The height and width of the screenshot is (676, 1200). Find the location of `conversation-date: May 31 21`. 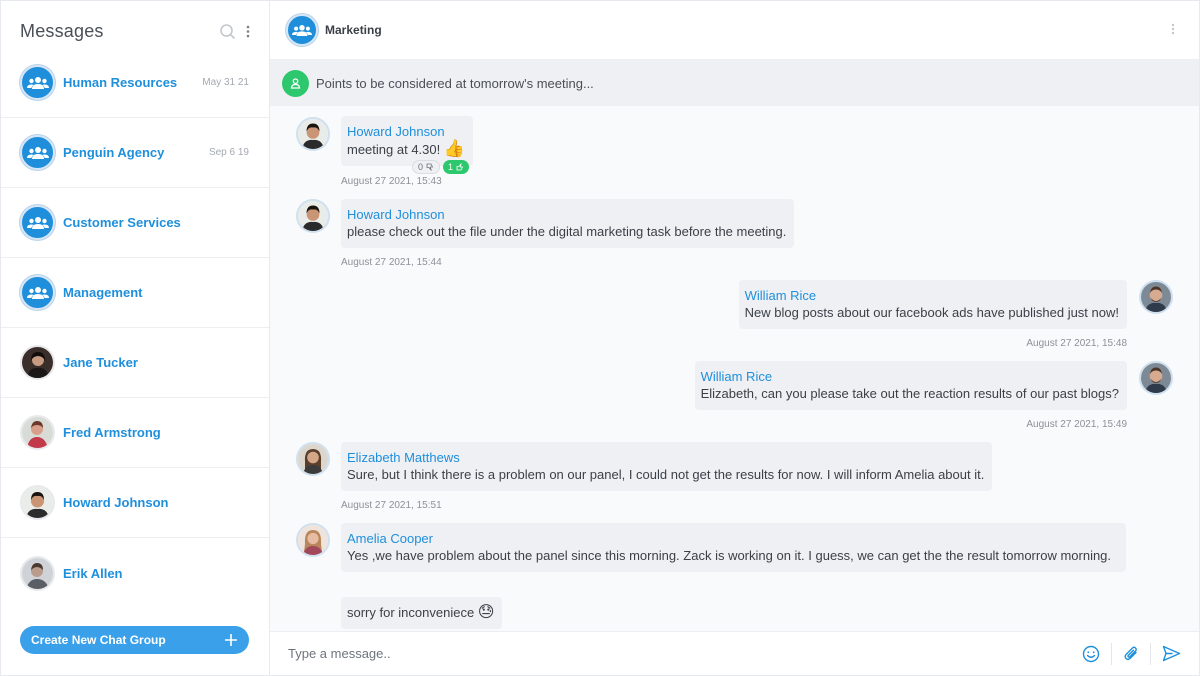

conversation-date: May 31 21 is located at coordinates (225, 82).